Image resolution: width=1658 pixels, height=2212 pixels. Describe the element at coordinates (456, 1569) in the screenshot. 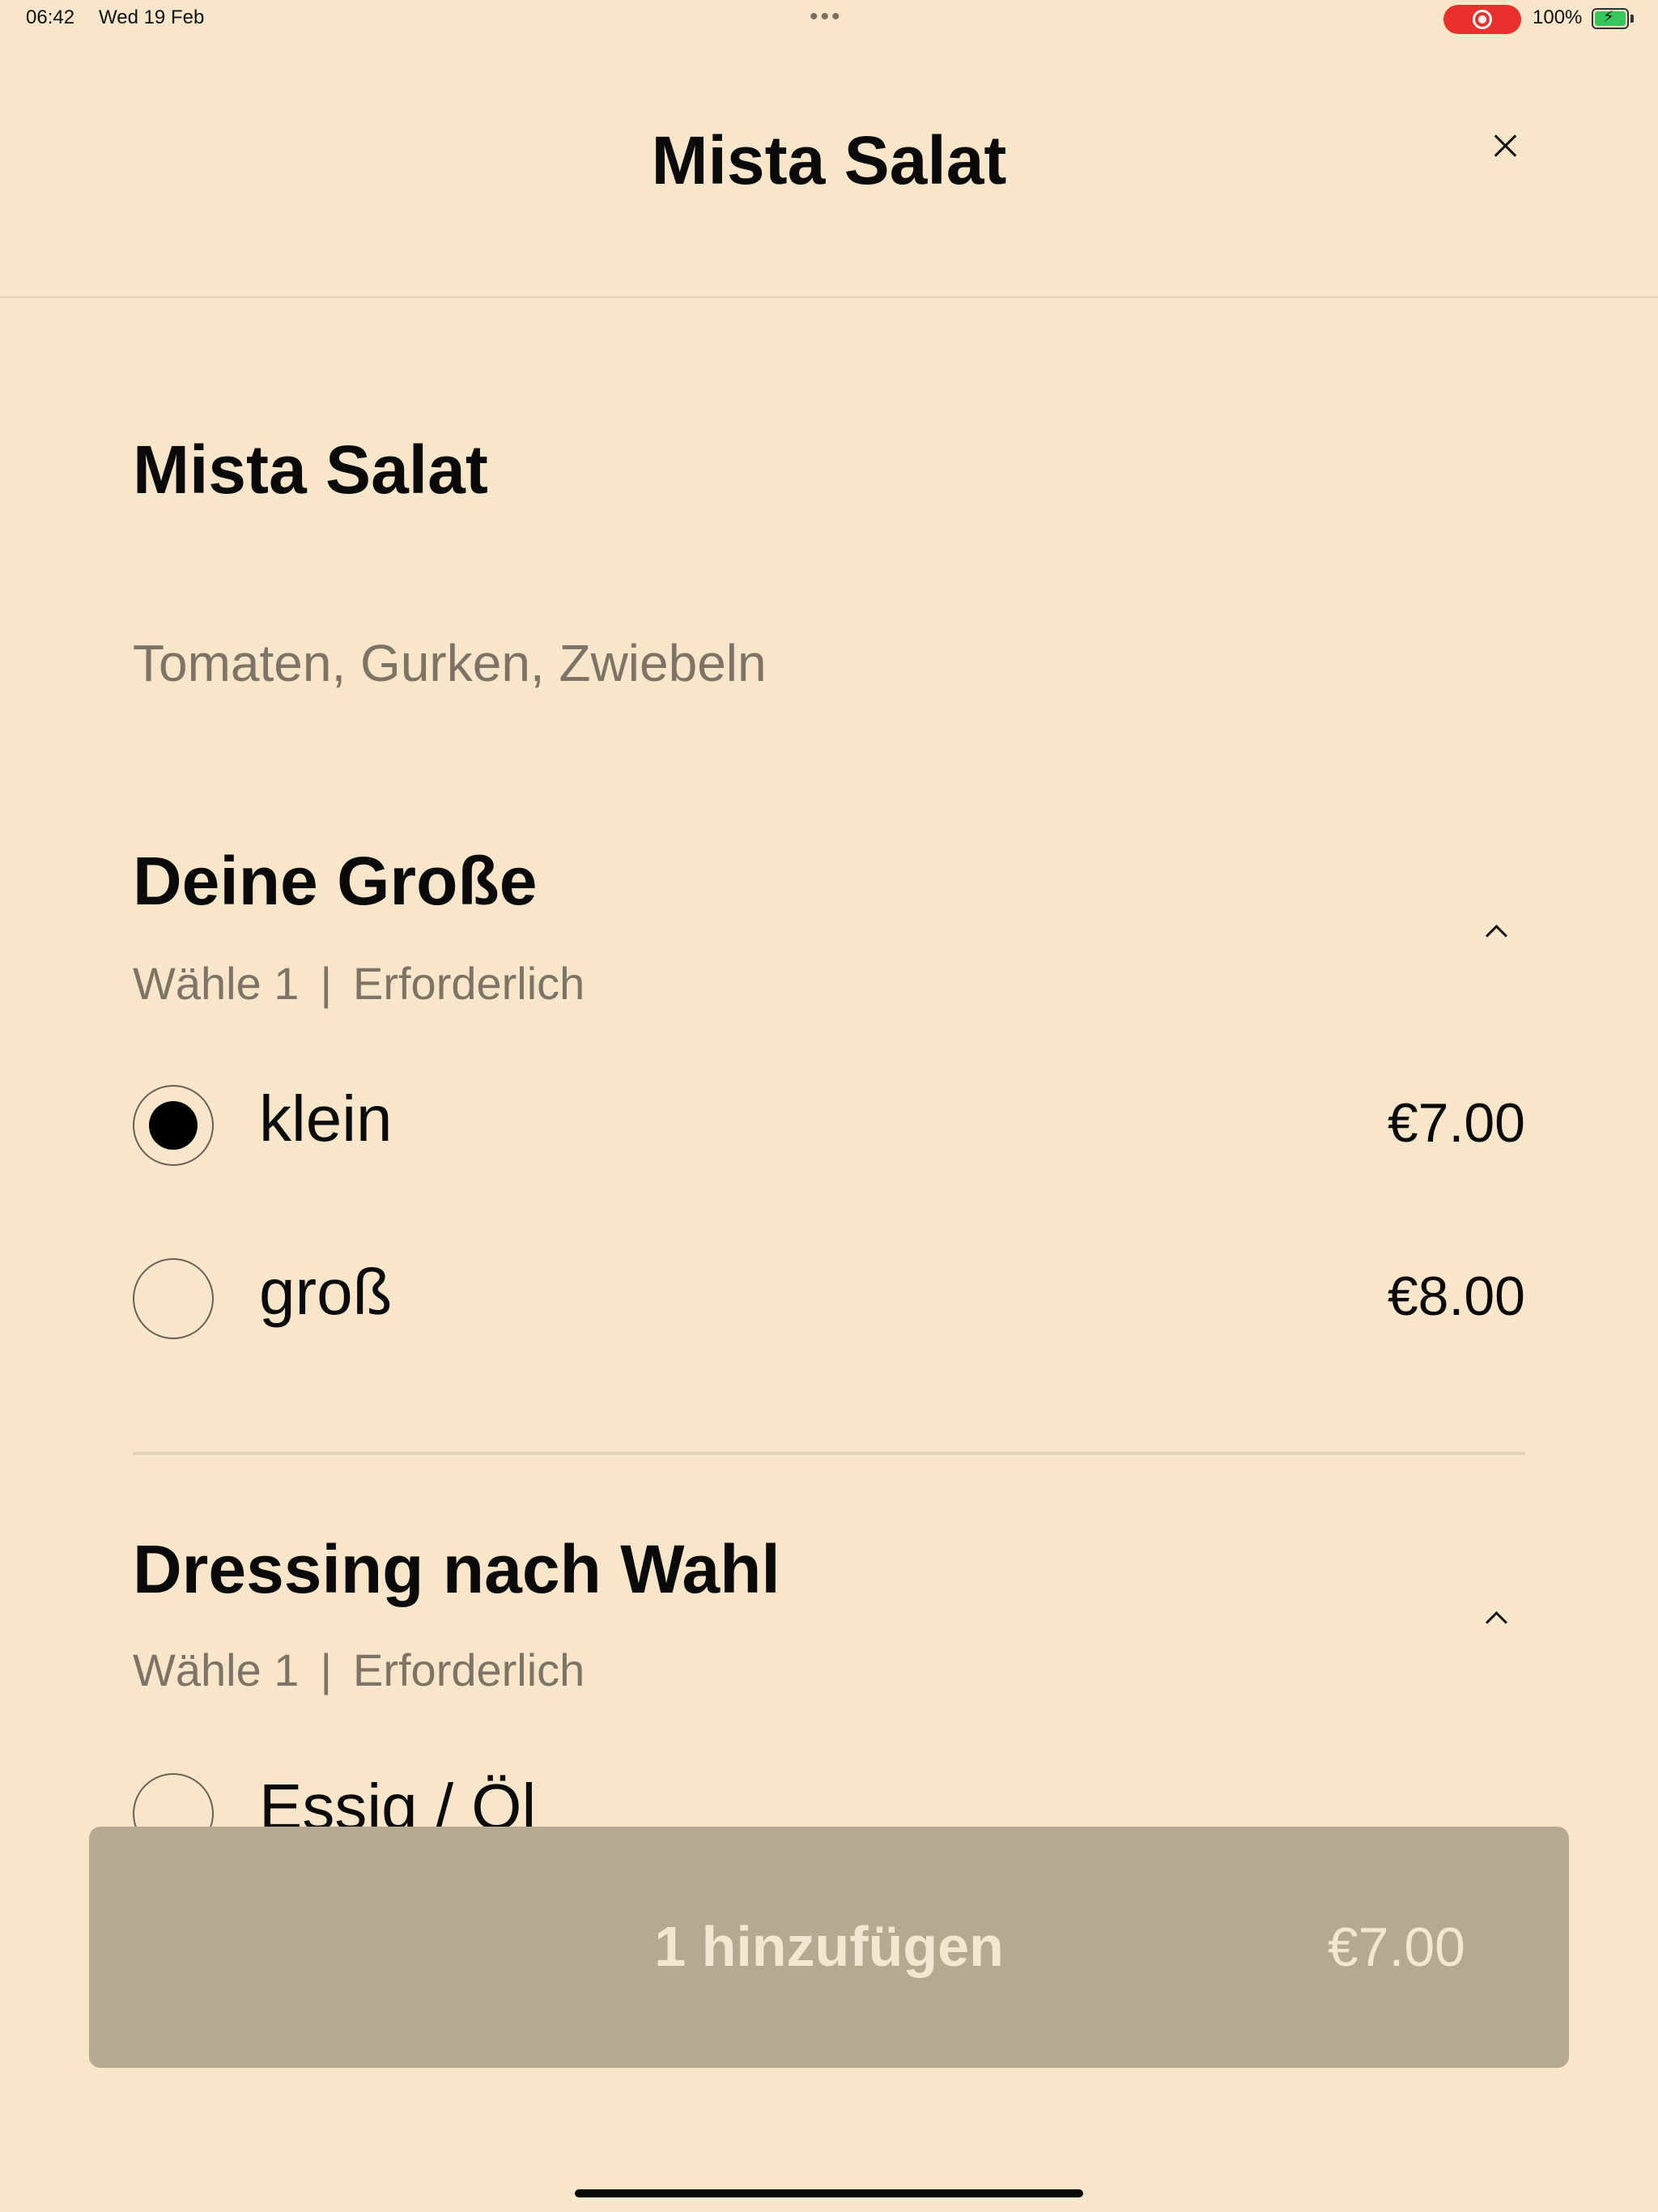

I see `group-title-dressing: Dressing nach Wahl` at that location.